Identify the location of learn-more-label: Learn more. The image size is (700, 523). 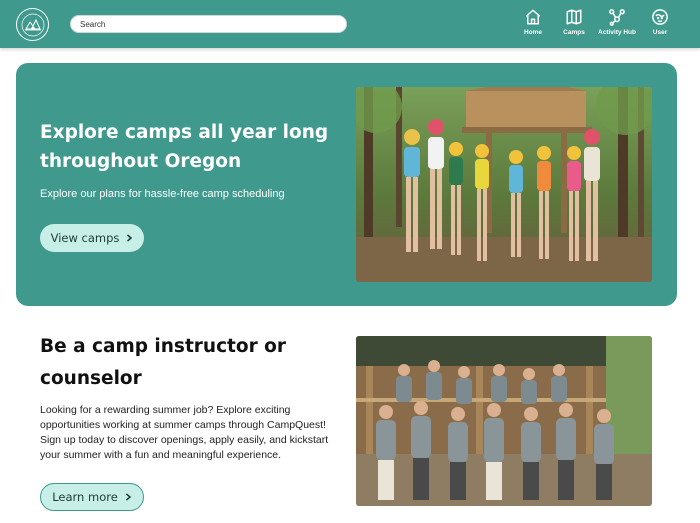
(85, 497).